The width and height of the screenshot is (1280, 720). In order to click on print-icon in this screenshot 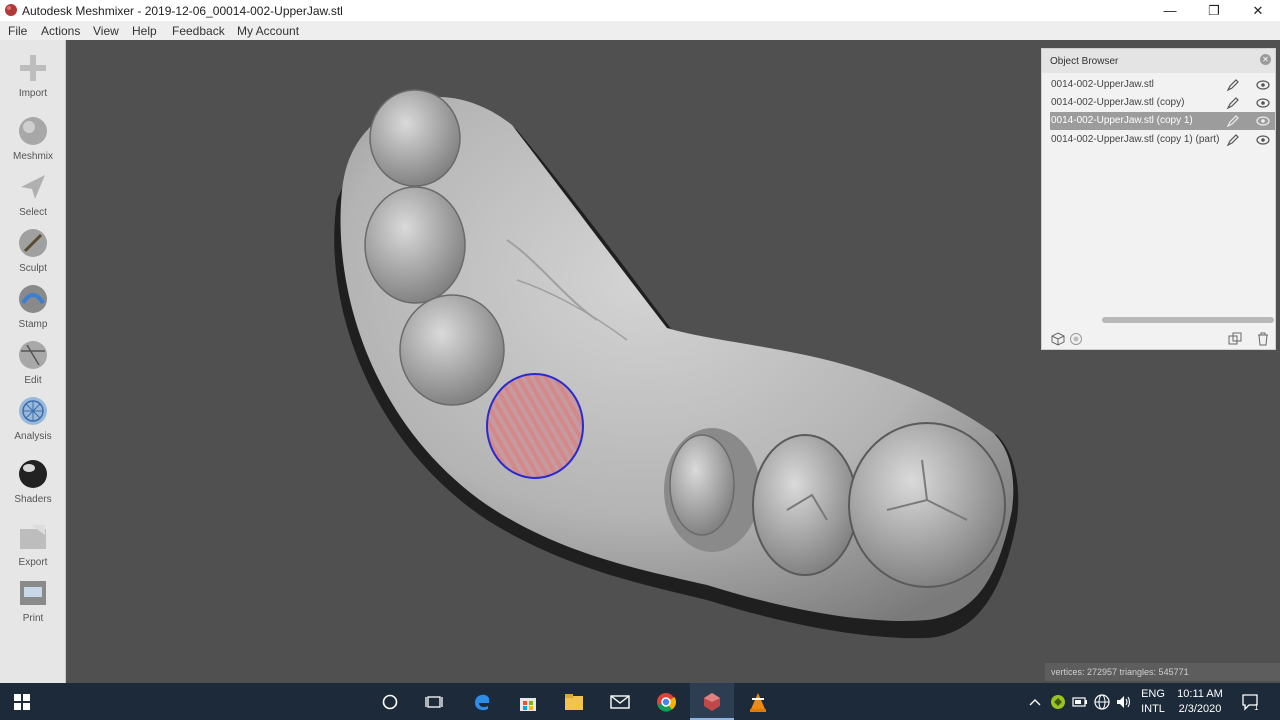, I will do `click(33, 593)`.